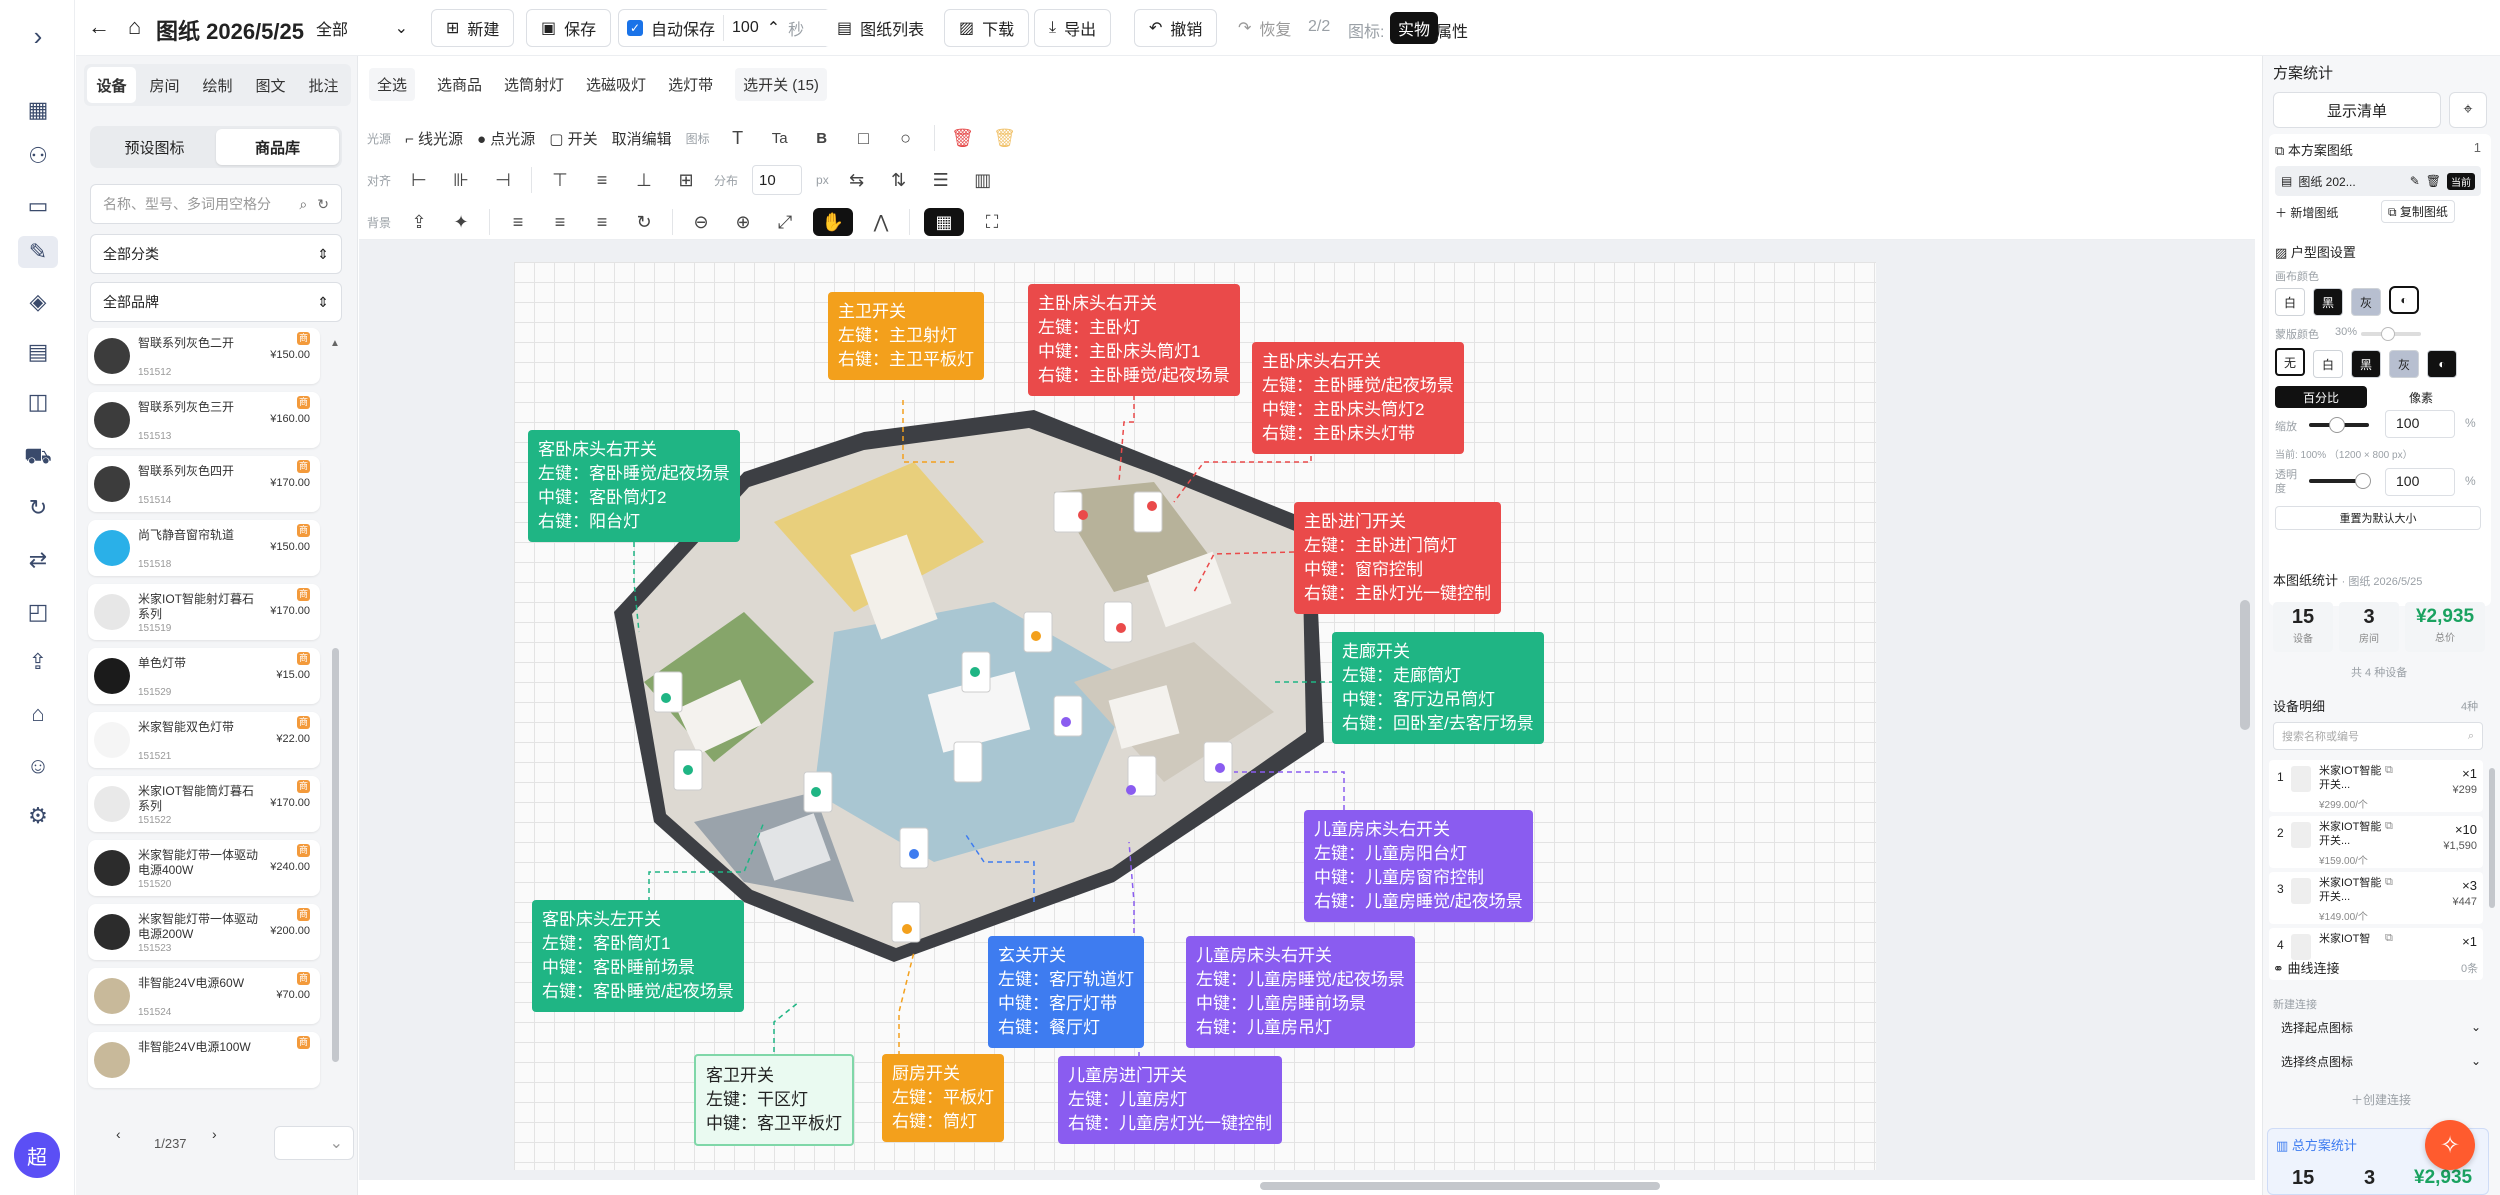  I want to click on prev-page-icon: ‹, so click(118, 1134).